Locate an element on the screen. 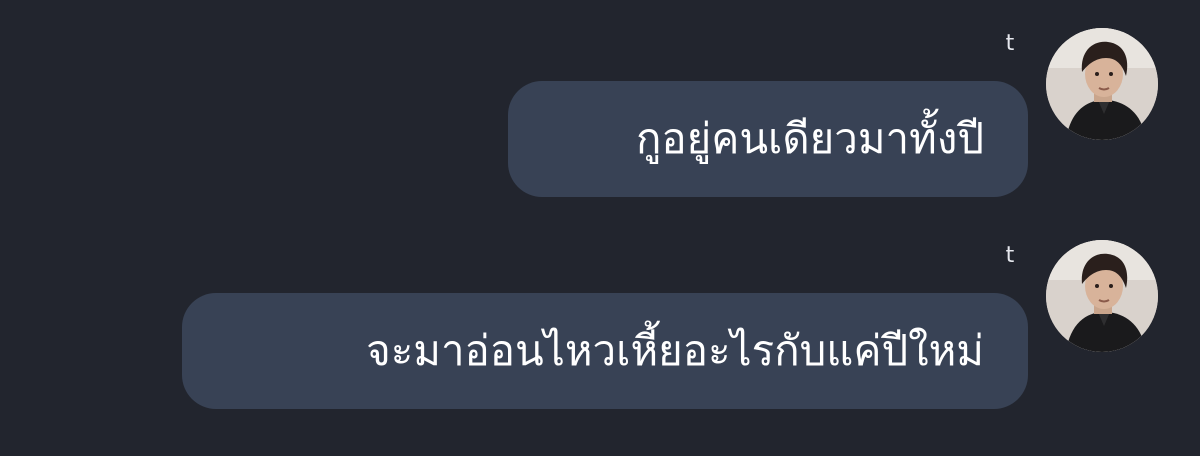 The height and width of the screenshot is (456, 1200). message-text: กูอยู่คนเดียวมาทั้งปี is located at coordinates (809, 138).